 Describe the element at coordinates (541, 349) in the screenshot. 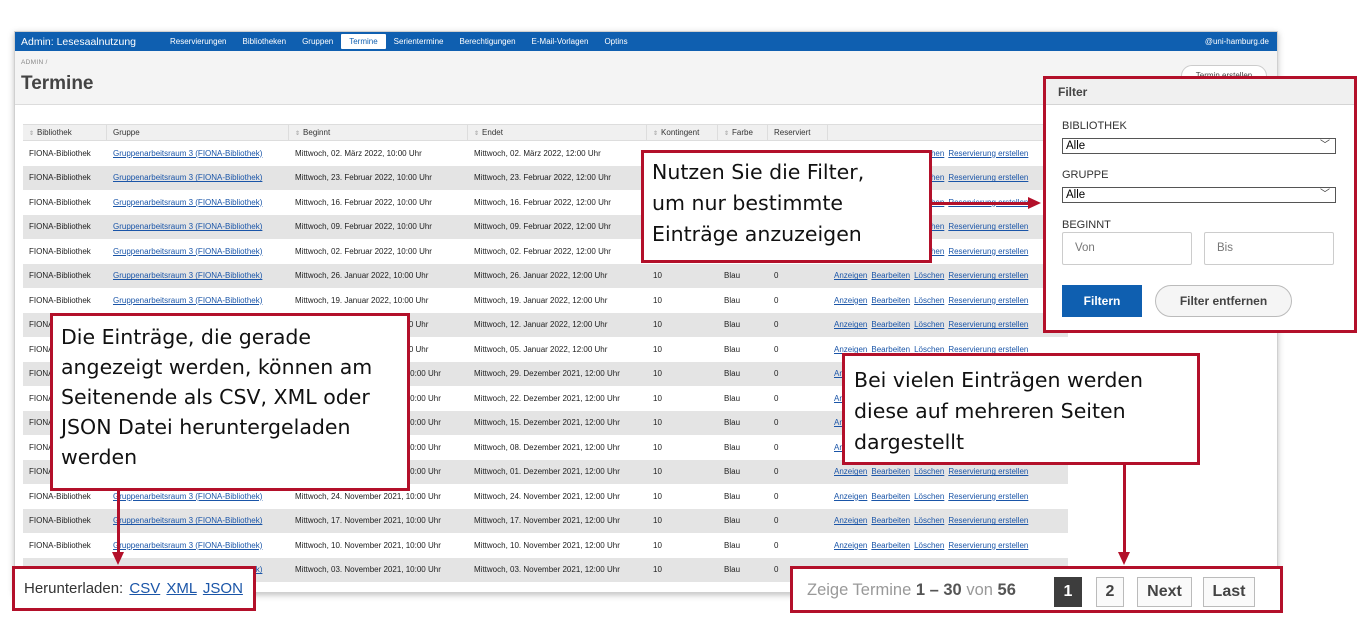

I see `cell-end: Mittwoch, 05. Januar 2022, 12:00 Uhr` at that location.